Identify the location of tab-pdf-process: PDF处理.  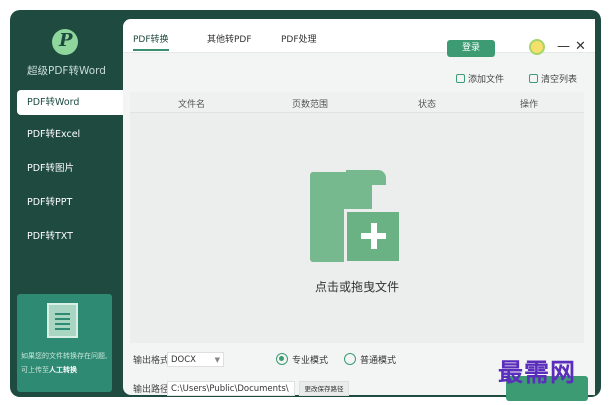
(299, 38).